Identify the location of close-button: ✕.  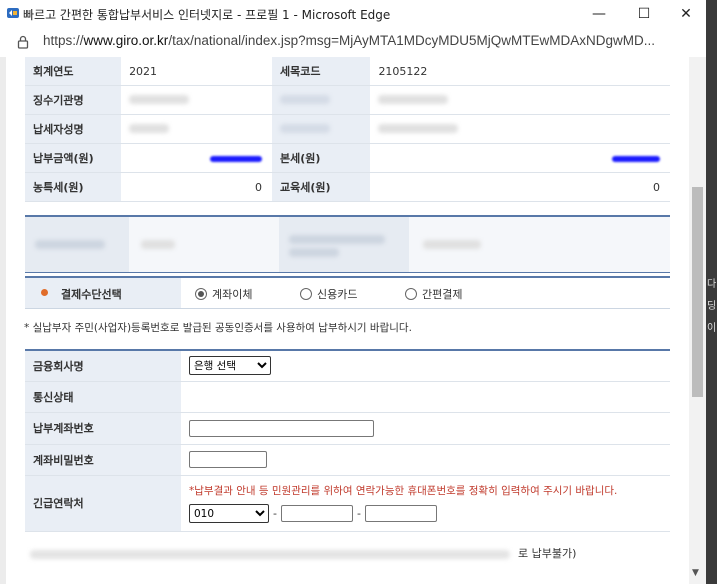
(686, 13).